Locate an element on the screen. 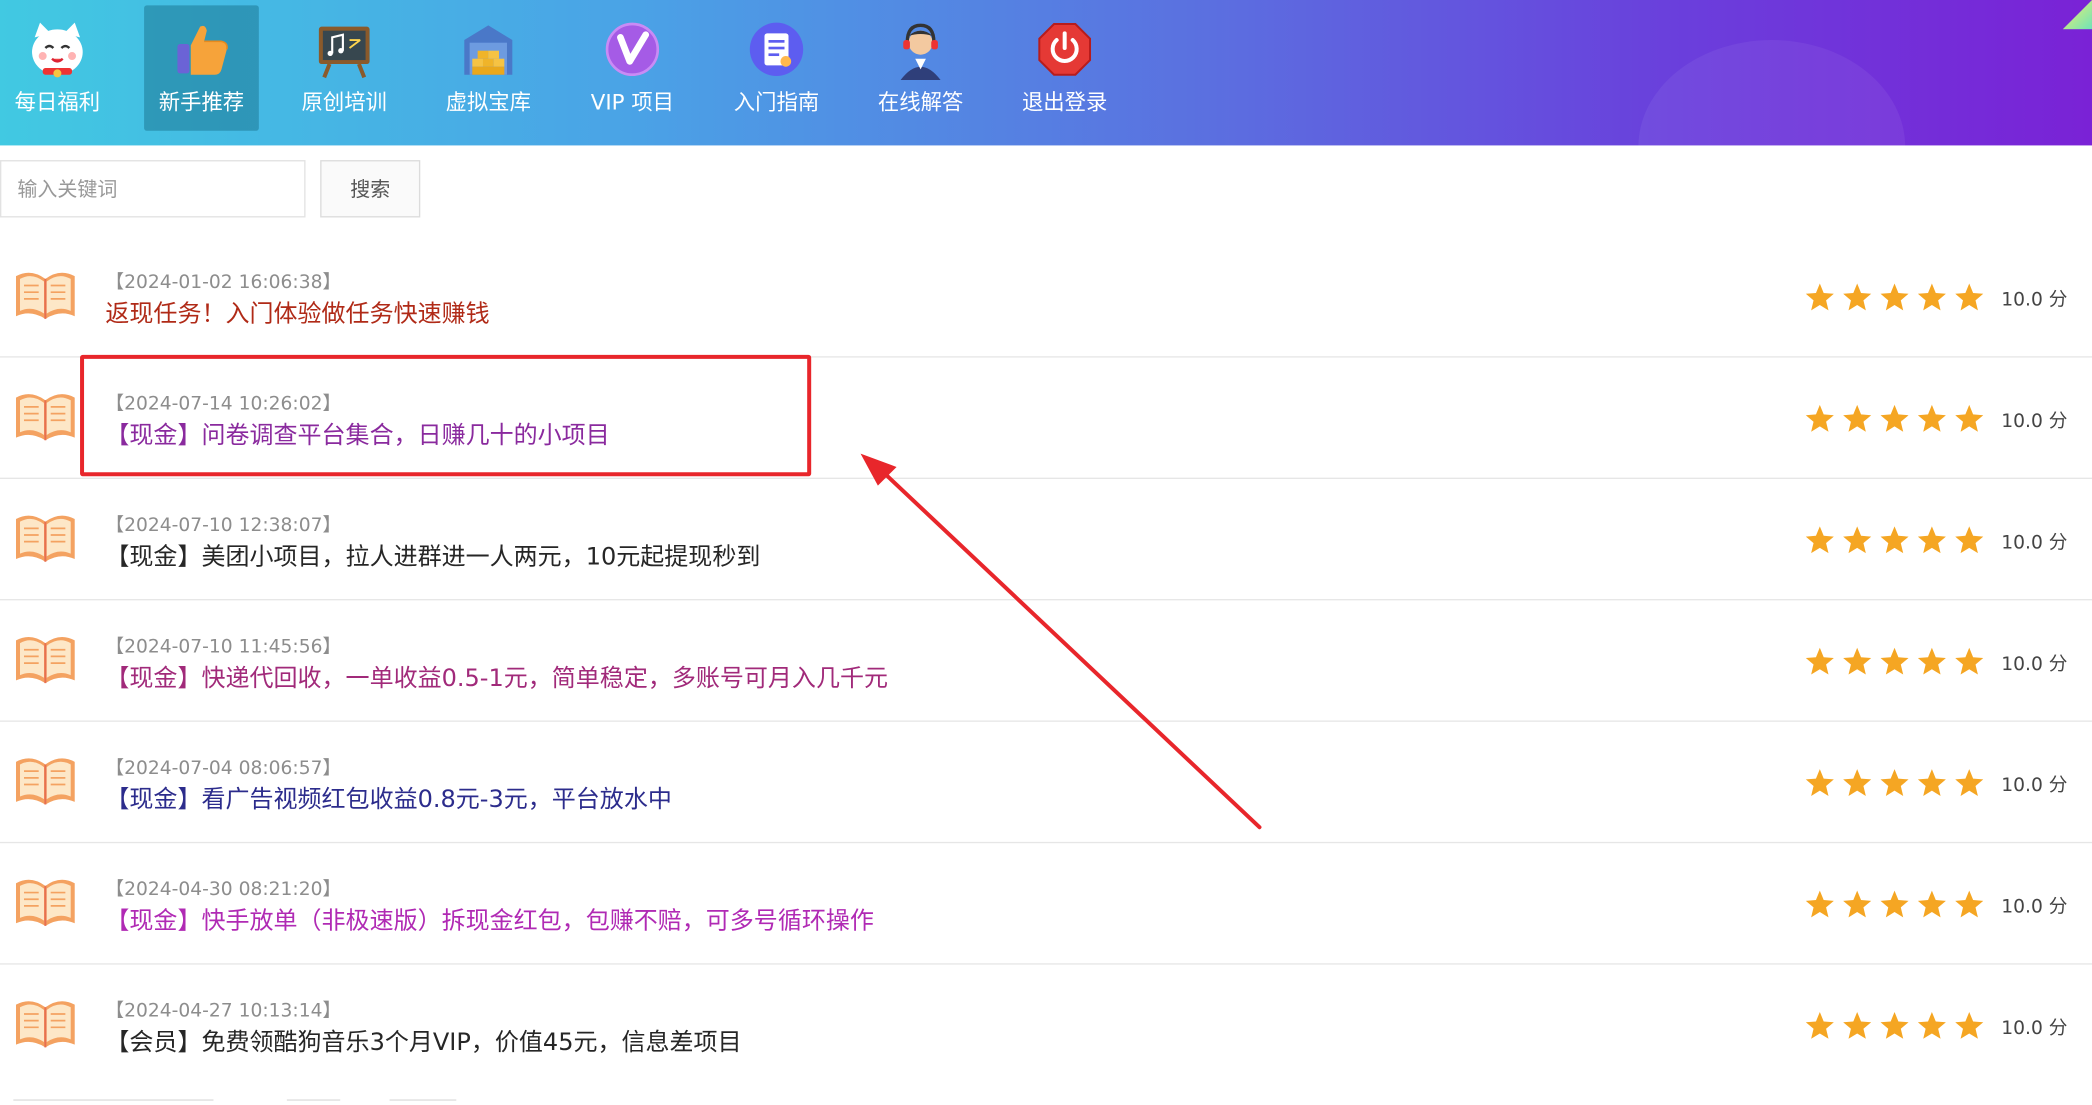 The width and height of the screenshot is (2092, 1105). article-date: 【2024-07-10 12:38:07】 is located at coordinates (223, 525).